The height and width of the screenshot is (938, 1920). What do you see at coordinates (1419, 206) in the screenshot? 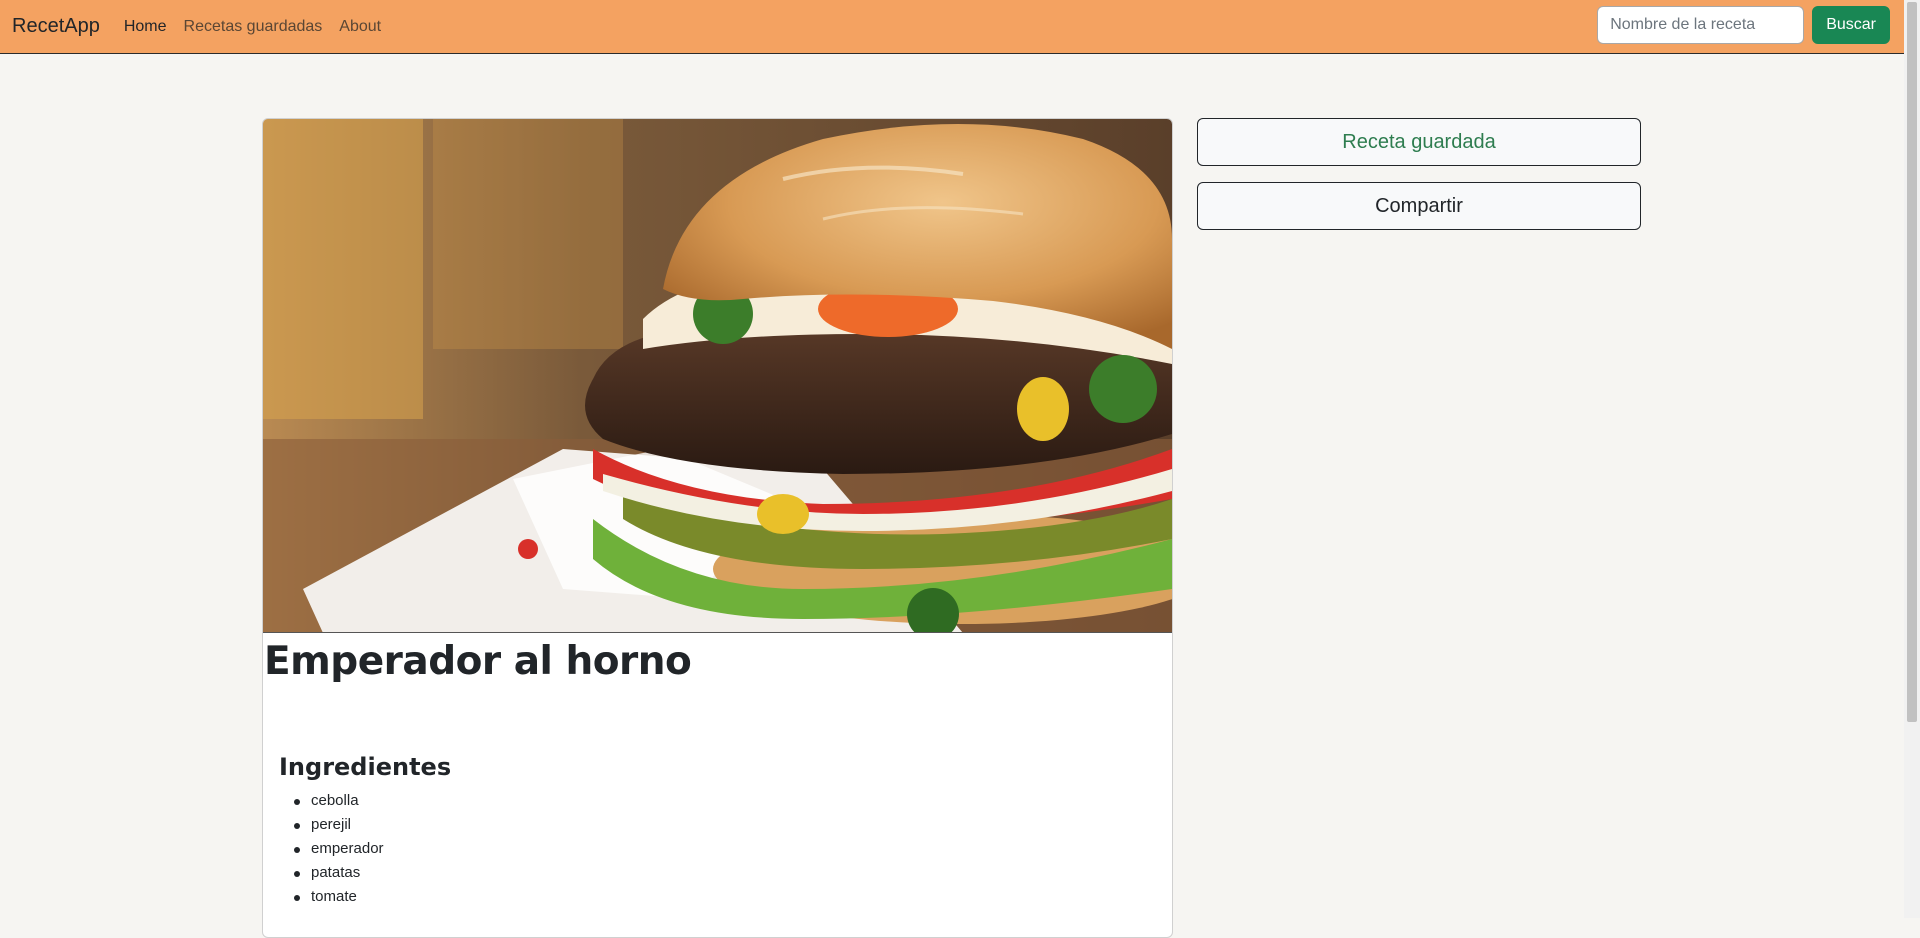
I see `share-button: Compartir` at bounding box center [1419, 206].